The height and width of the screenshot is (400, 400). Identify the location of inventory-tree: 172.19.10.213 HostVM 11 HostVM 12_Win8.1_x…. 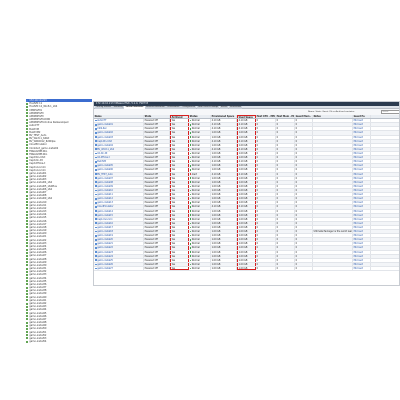
(59, 223).